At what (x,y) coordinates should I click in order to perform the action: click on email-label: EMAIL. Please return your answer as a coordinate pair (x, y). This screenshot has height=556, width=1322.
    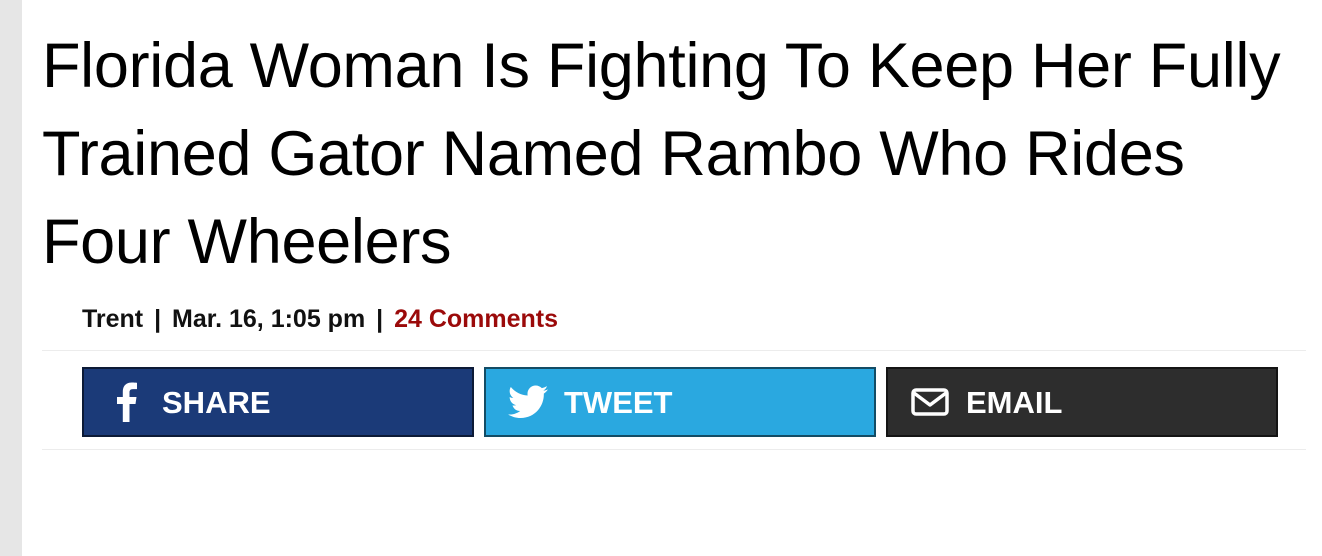
    Looking at the image, I should click on (1014, 402).